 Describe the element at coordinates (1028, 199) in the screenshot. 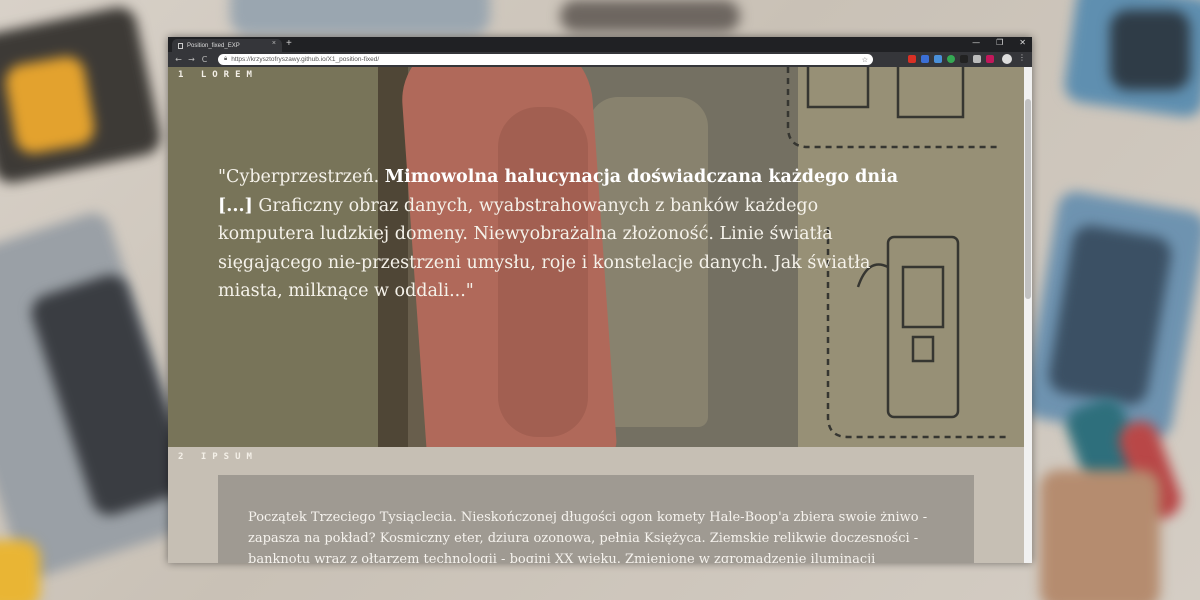

I see `scrollbar-thumb` at that location.